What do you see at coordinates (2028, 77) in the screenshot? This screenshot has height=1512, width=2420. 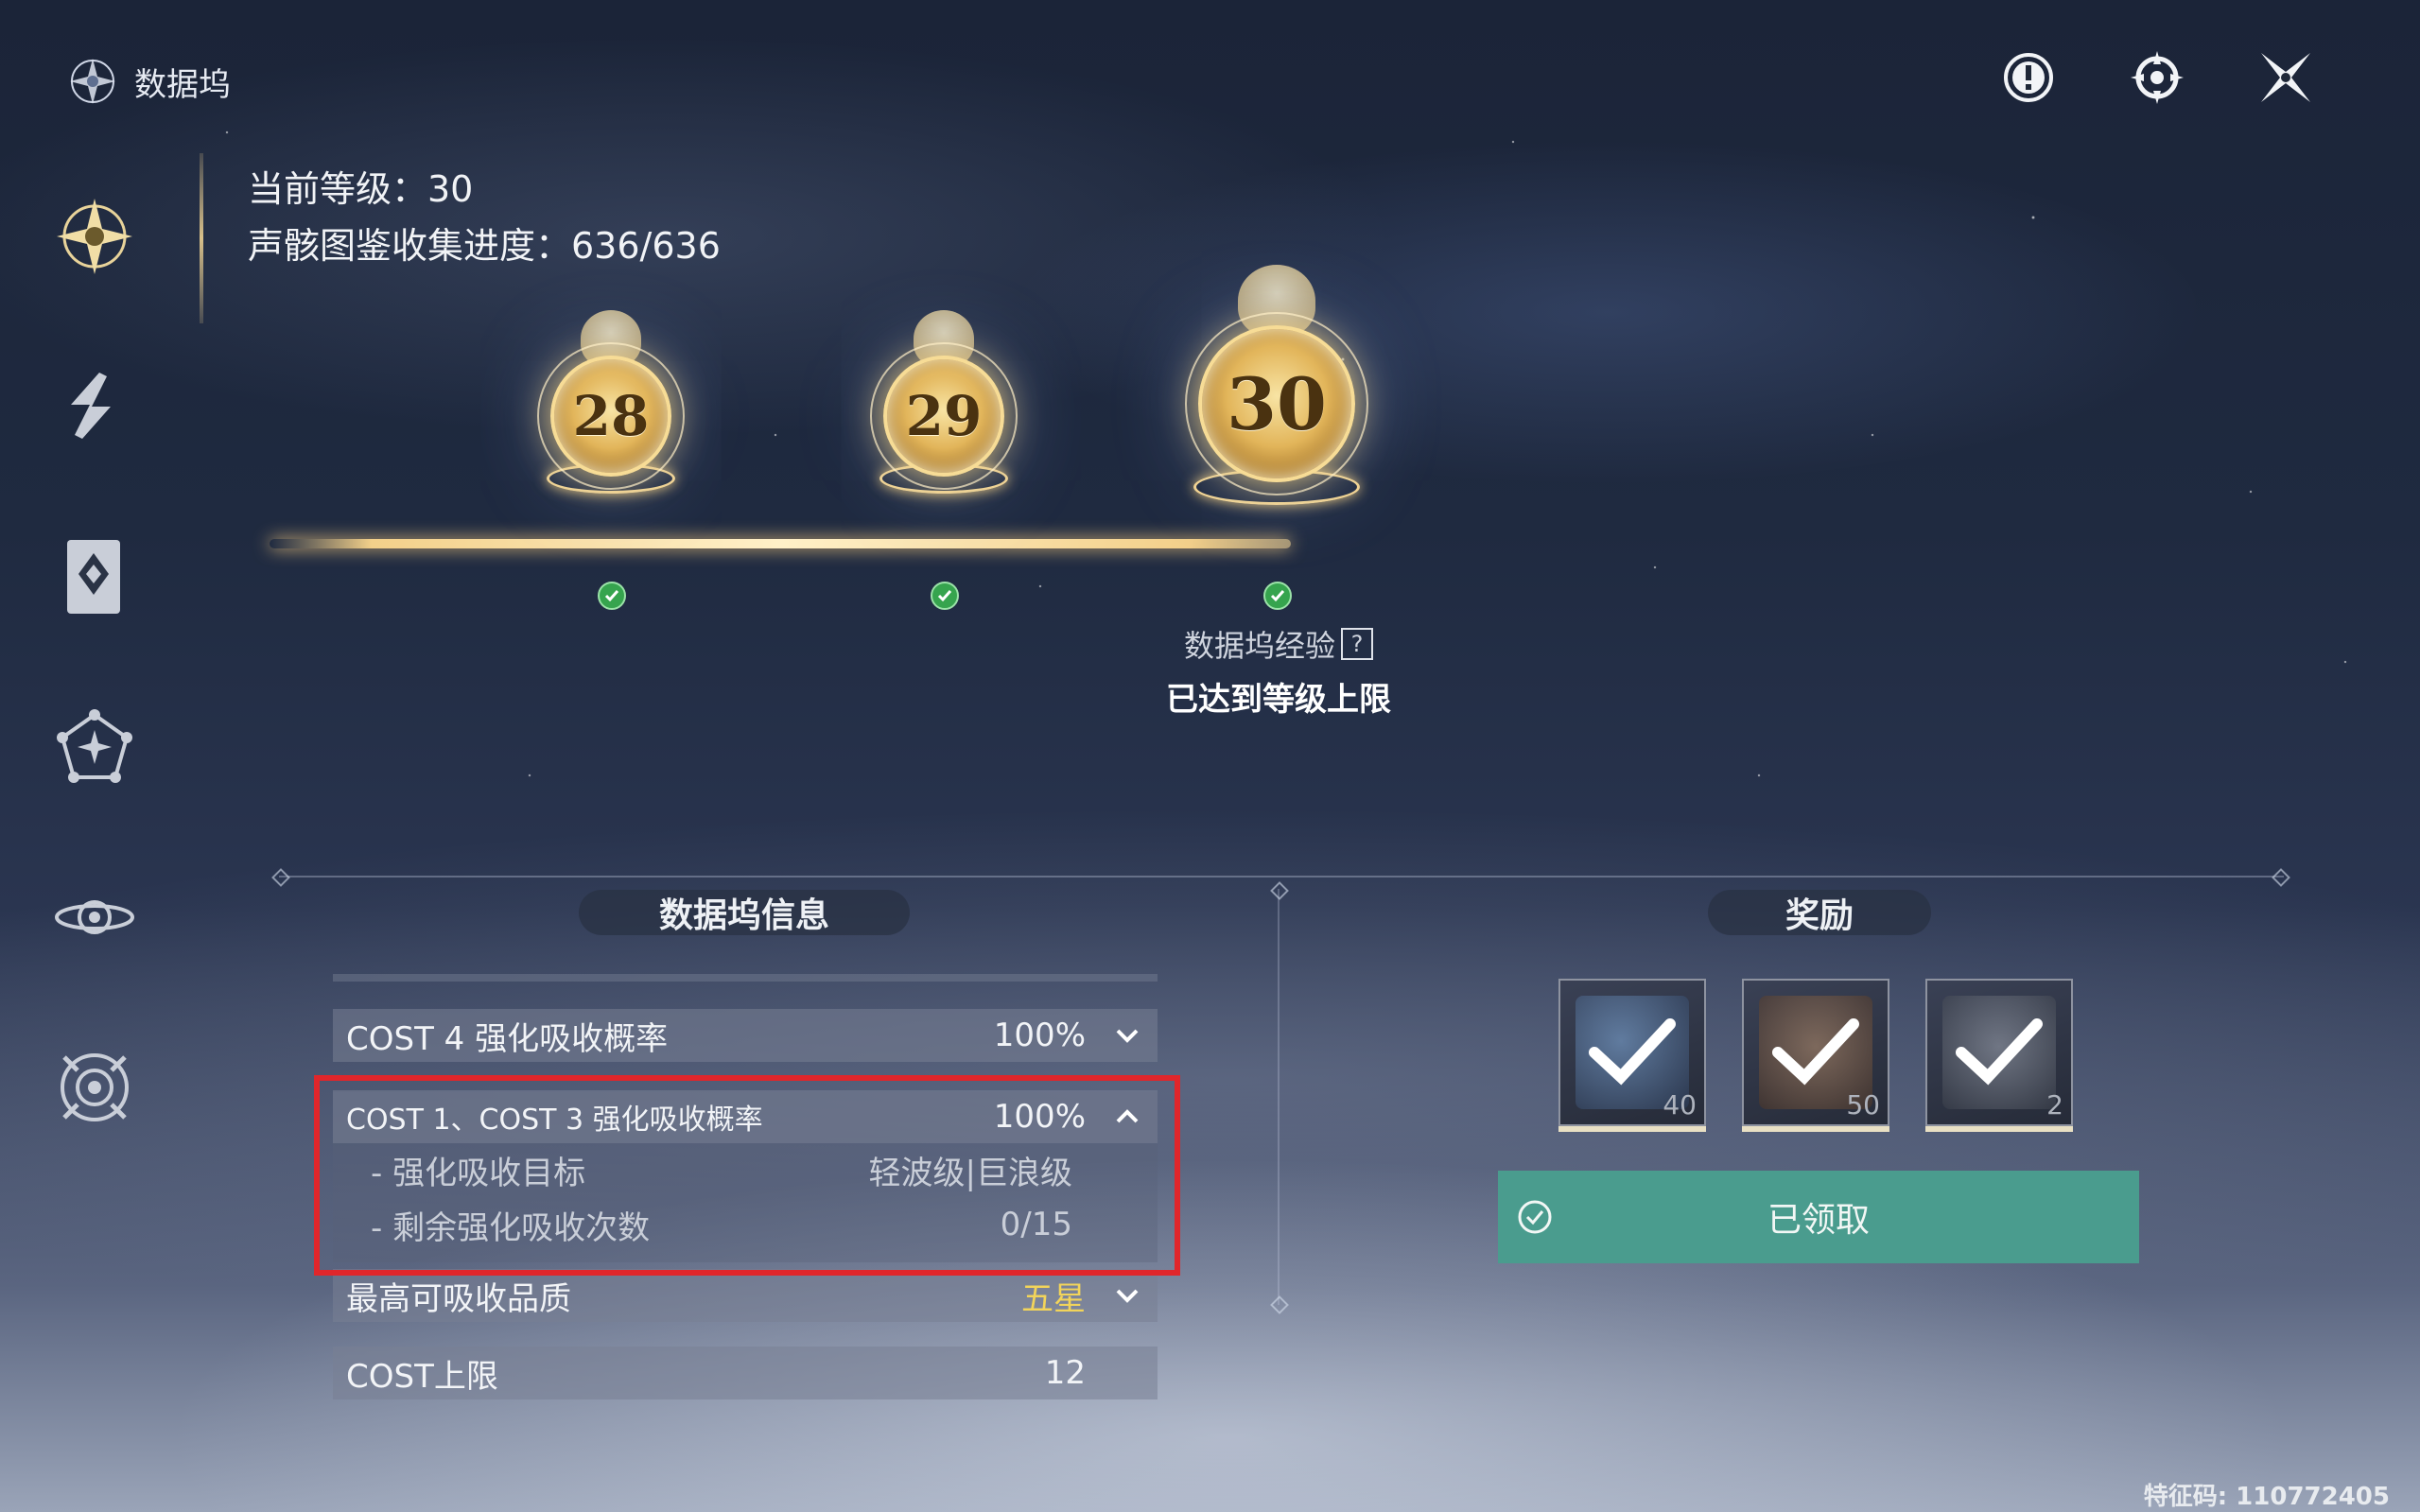 I see `alert-icon` at bounding box center [2028, 77].